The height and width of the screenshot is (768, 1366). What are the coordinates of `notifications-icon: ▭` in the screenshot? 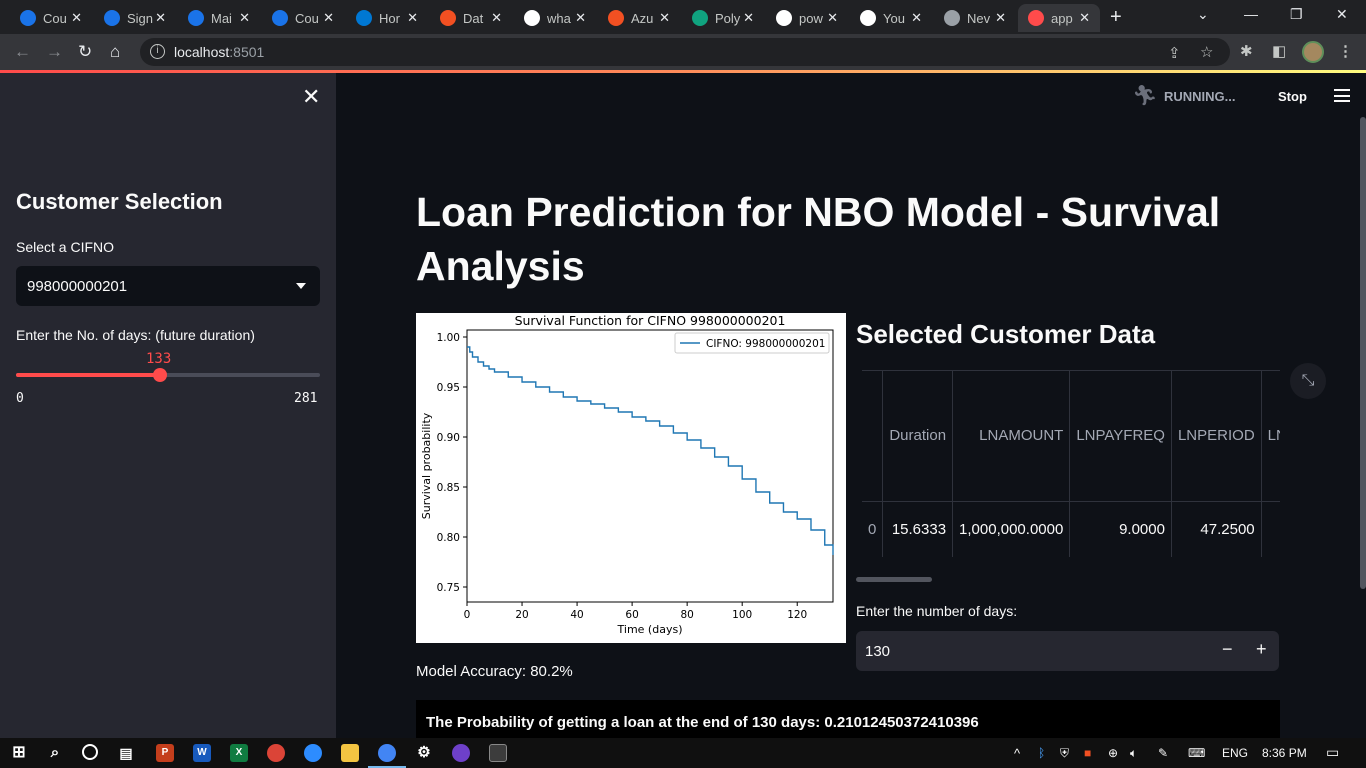 It's located at (1332, 752).